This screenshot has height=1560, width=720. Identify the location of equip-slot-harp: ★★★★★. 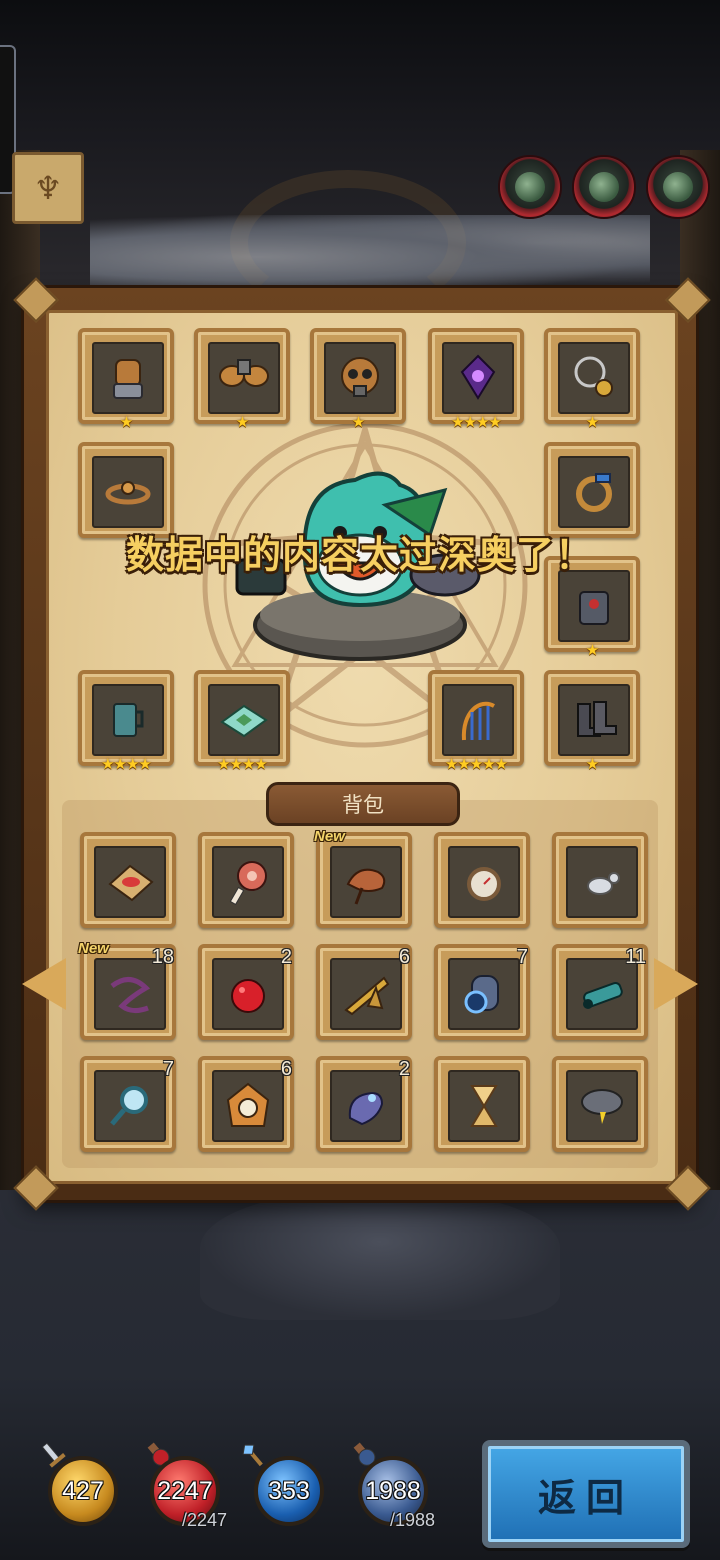
(476, 721).